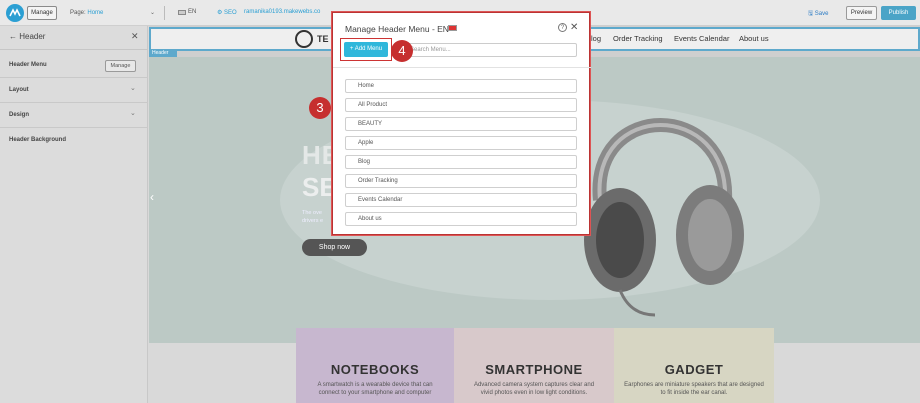  I want to click on seo-label: SEO, so click(230, 13).